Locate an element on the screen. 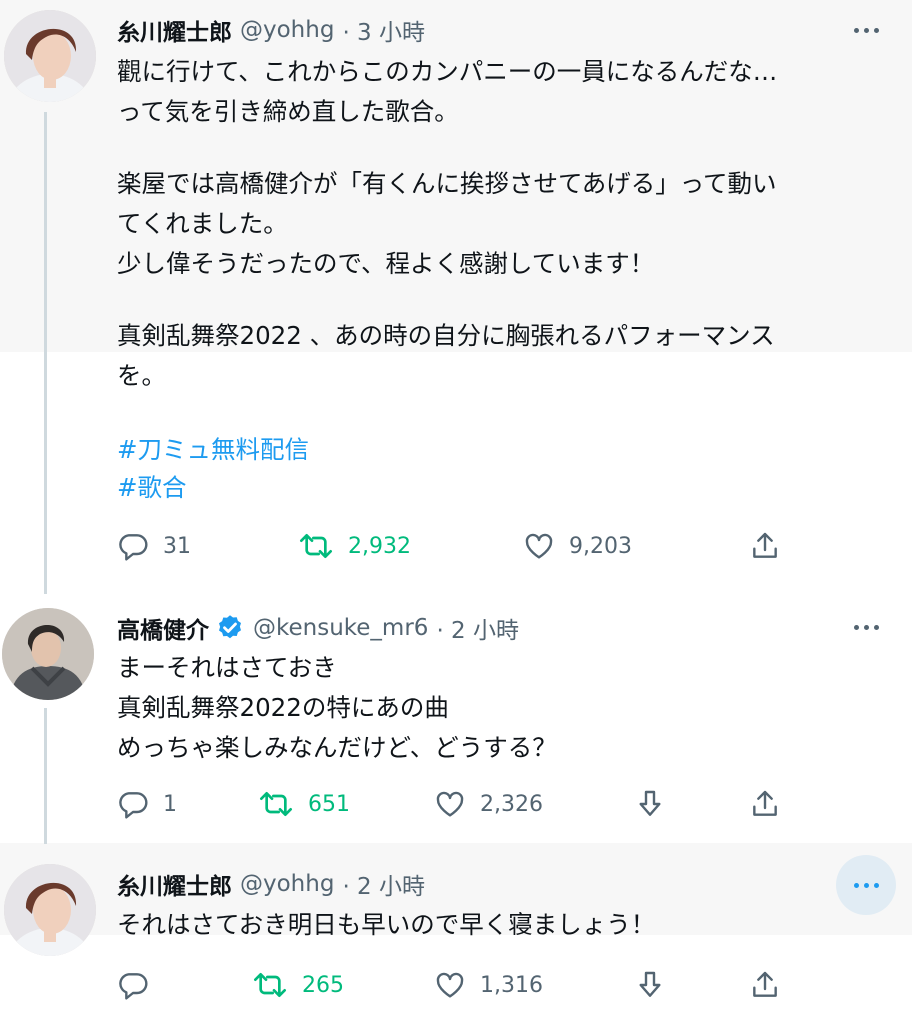  hashtag-link: #刀ミュ無料配信 is located at coordinates (213, 450).